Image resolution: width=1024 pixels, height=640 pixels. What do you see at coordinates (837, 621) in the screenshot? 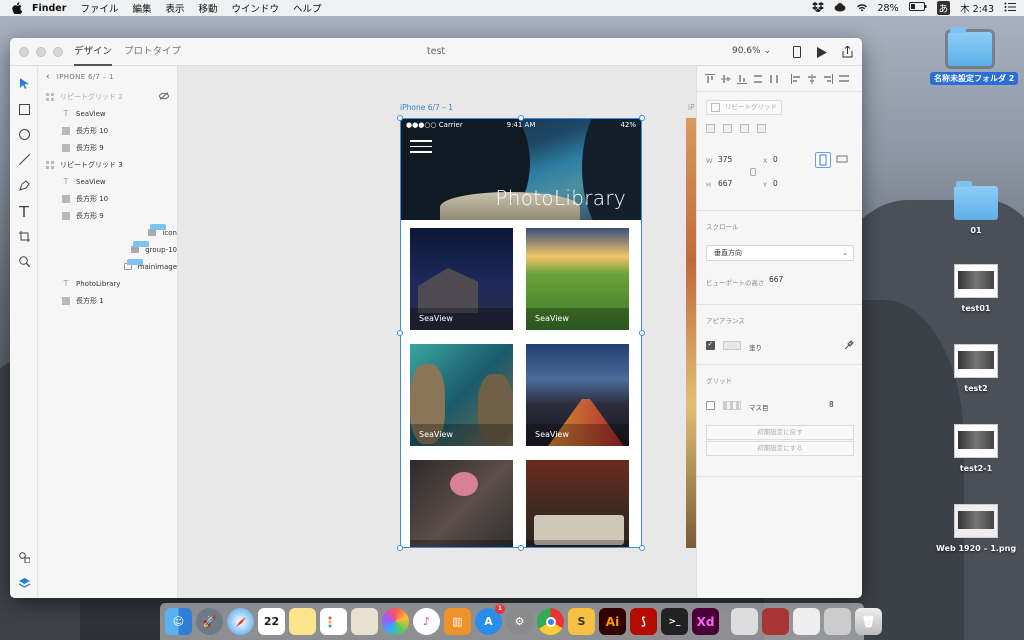
I see `documents-stack-icon` at bounding box center [837, 621].